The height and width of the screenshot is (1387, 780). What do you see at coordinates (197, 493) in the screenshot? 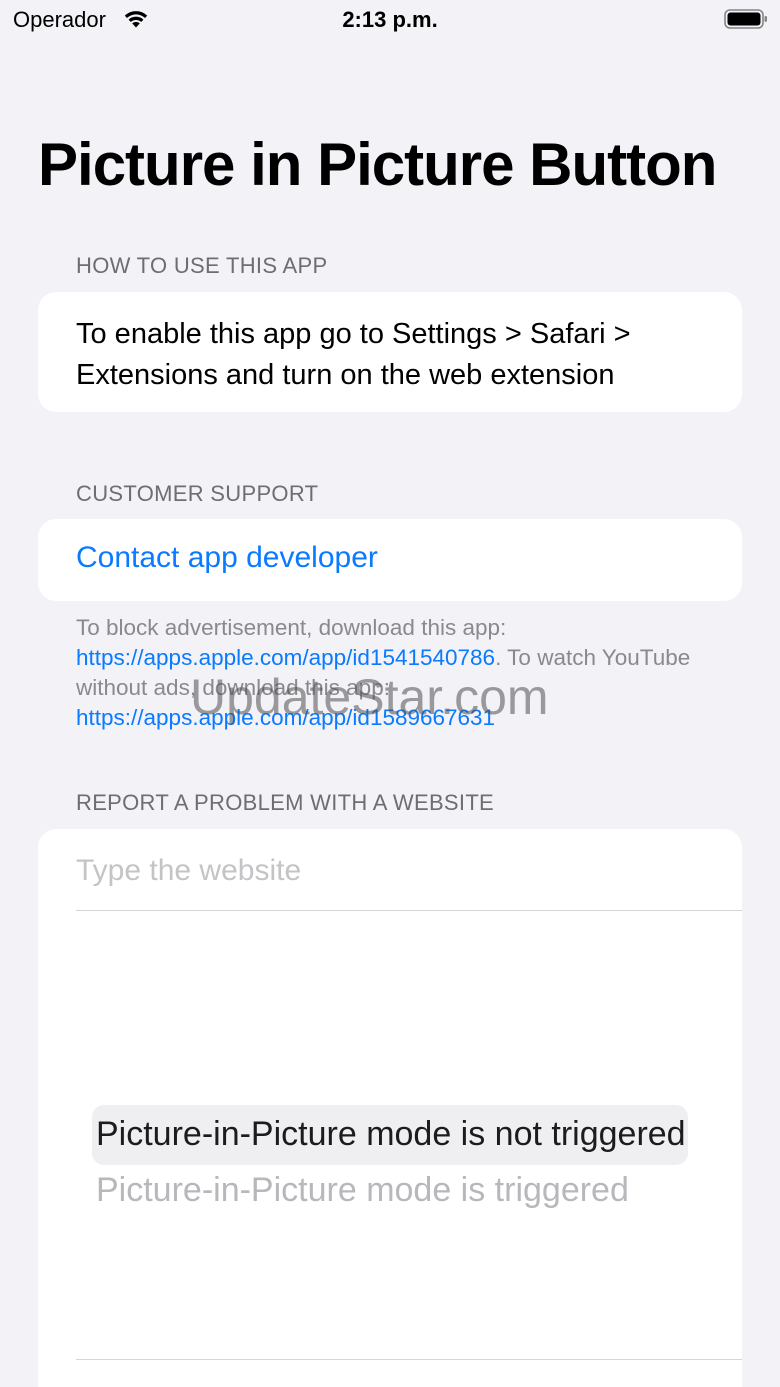
I see `support-section-header: CUSTOMER SUPPORT` at bounding box center [197, 493].